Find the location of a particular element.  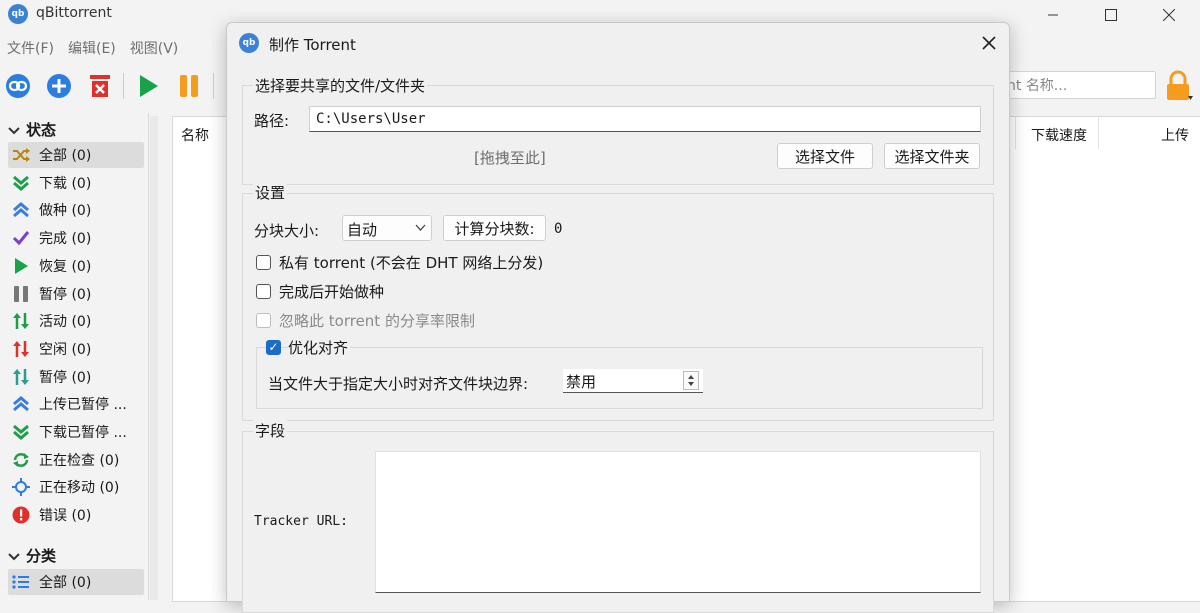

spin-buttons is located at coordinates (691, 380).